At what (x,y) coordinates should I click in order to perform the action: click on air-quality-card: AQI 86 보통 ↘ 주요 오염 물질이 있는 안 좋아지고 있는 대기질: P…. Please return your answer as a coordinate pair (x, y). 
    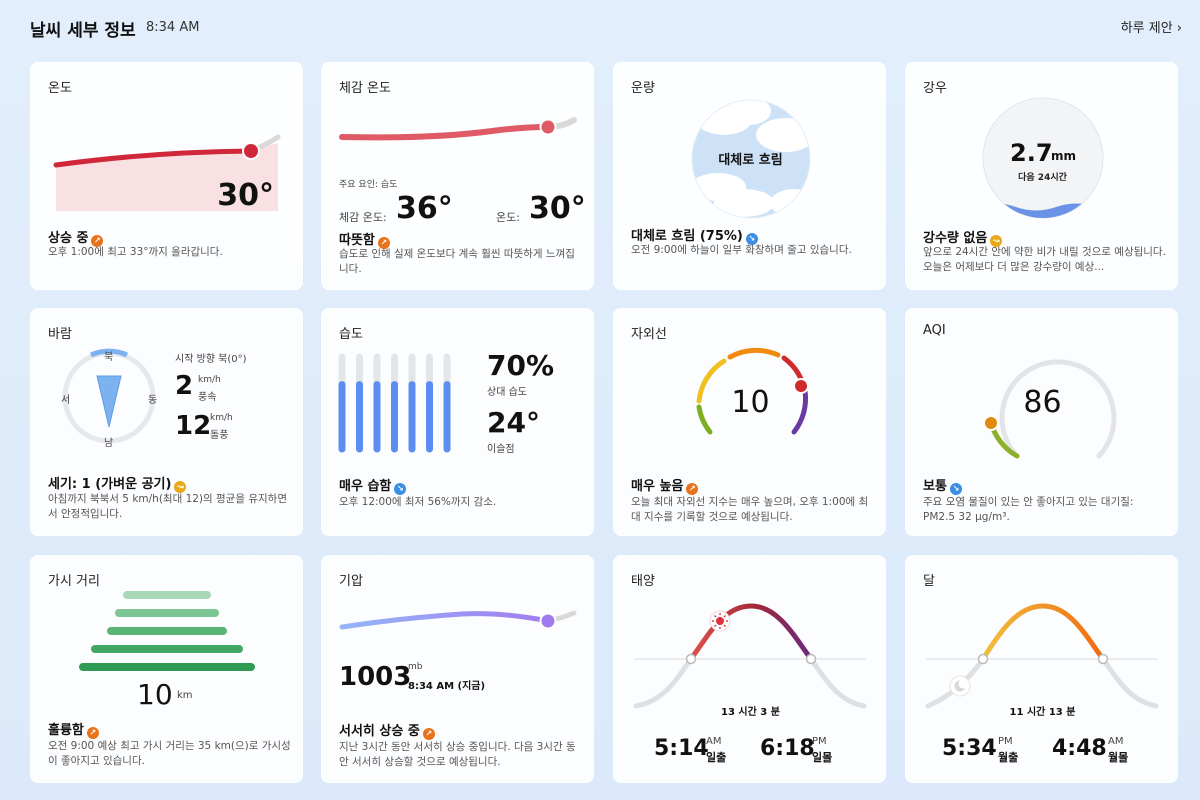
    Looking at the image, I should click on (1041, 422).